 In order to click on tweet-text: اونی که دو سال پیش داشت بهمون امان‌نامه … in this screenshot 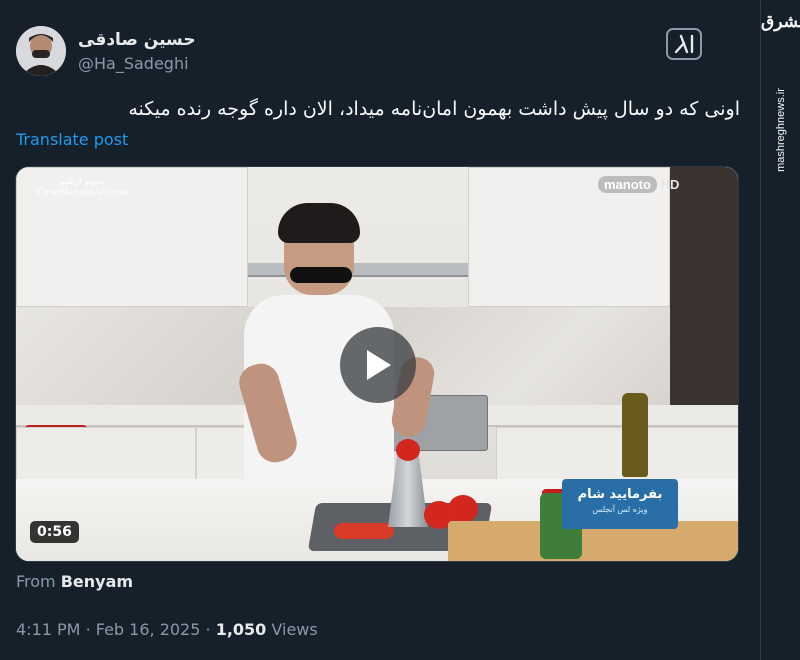, I will do `click(434, 109)`.